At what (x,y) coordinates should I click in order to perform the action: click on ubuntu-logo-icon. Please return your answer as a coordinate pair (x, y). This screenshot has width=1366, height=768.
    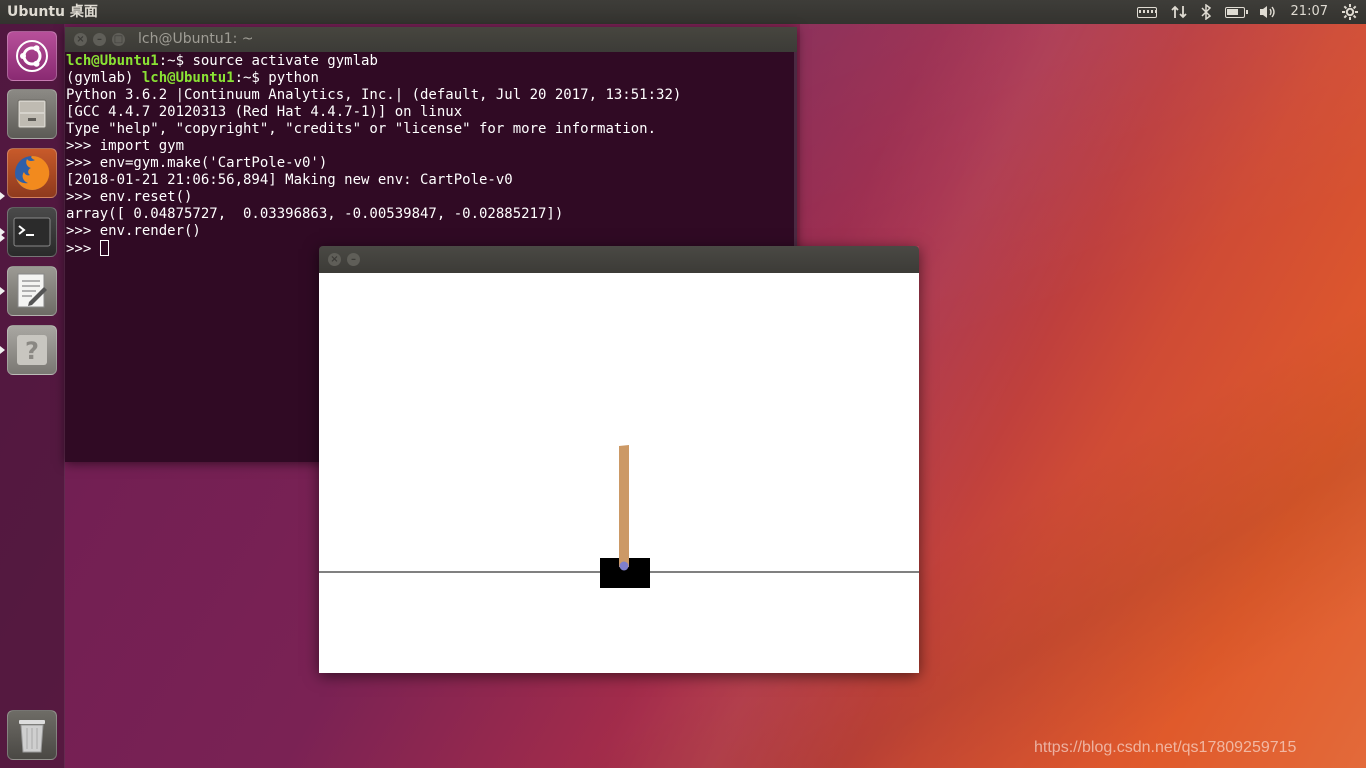
    Looking at the image, I should click on (32, 56).